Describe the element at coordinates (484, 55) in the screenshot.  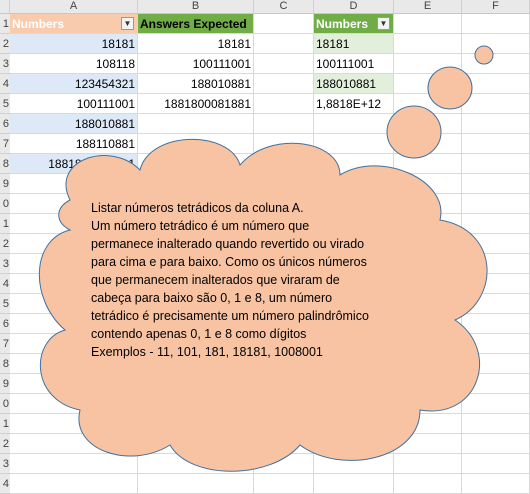
I see `thought-bubble-small` at that location.